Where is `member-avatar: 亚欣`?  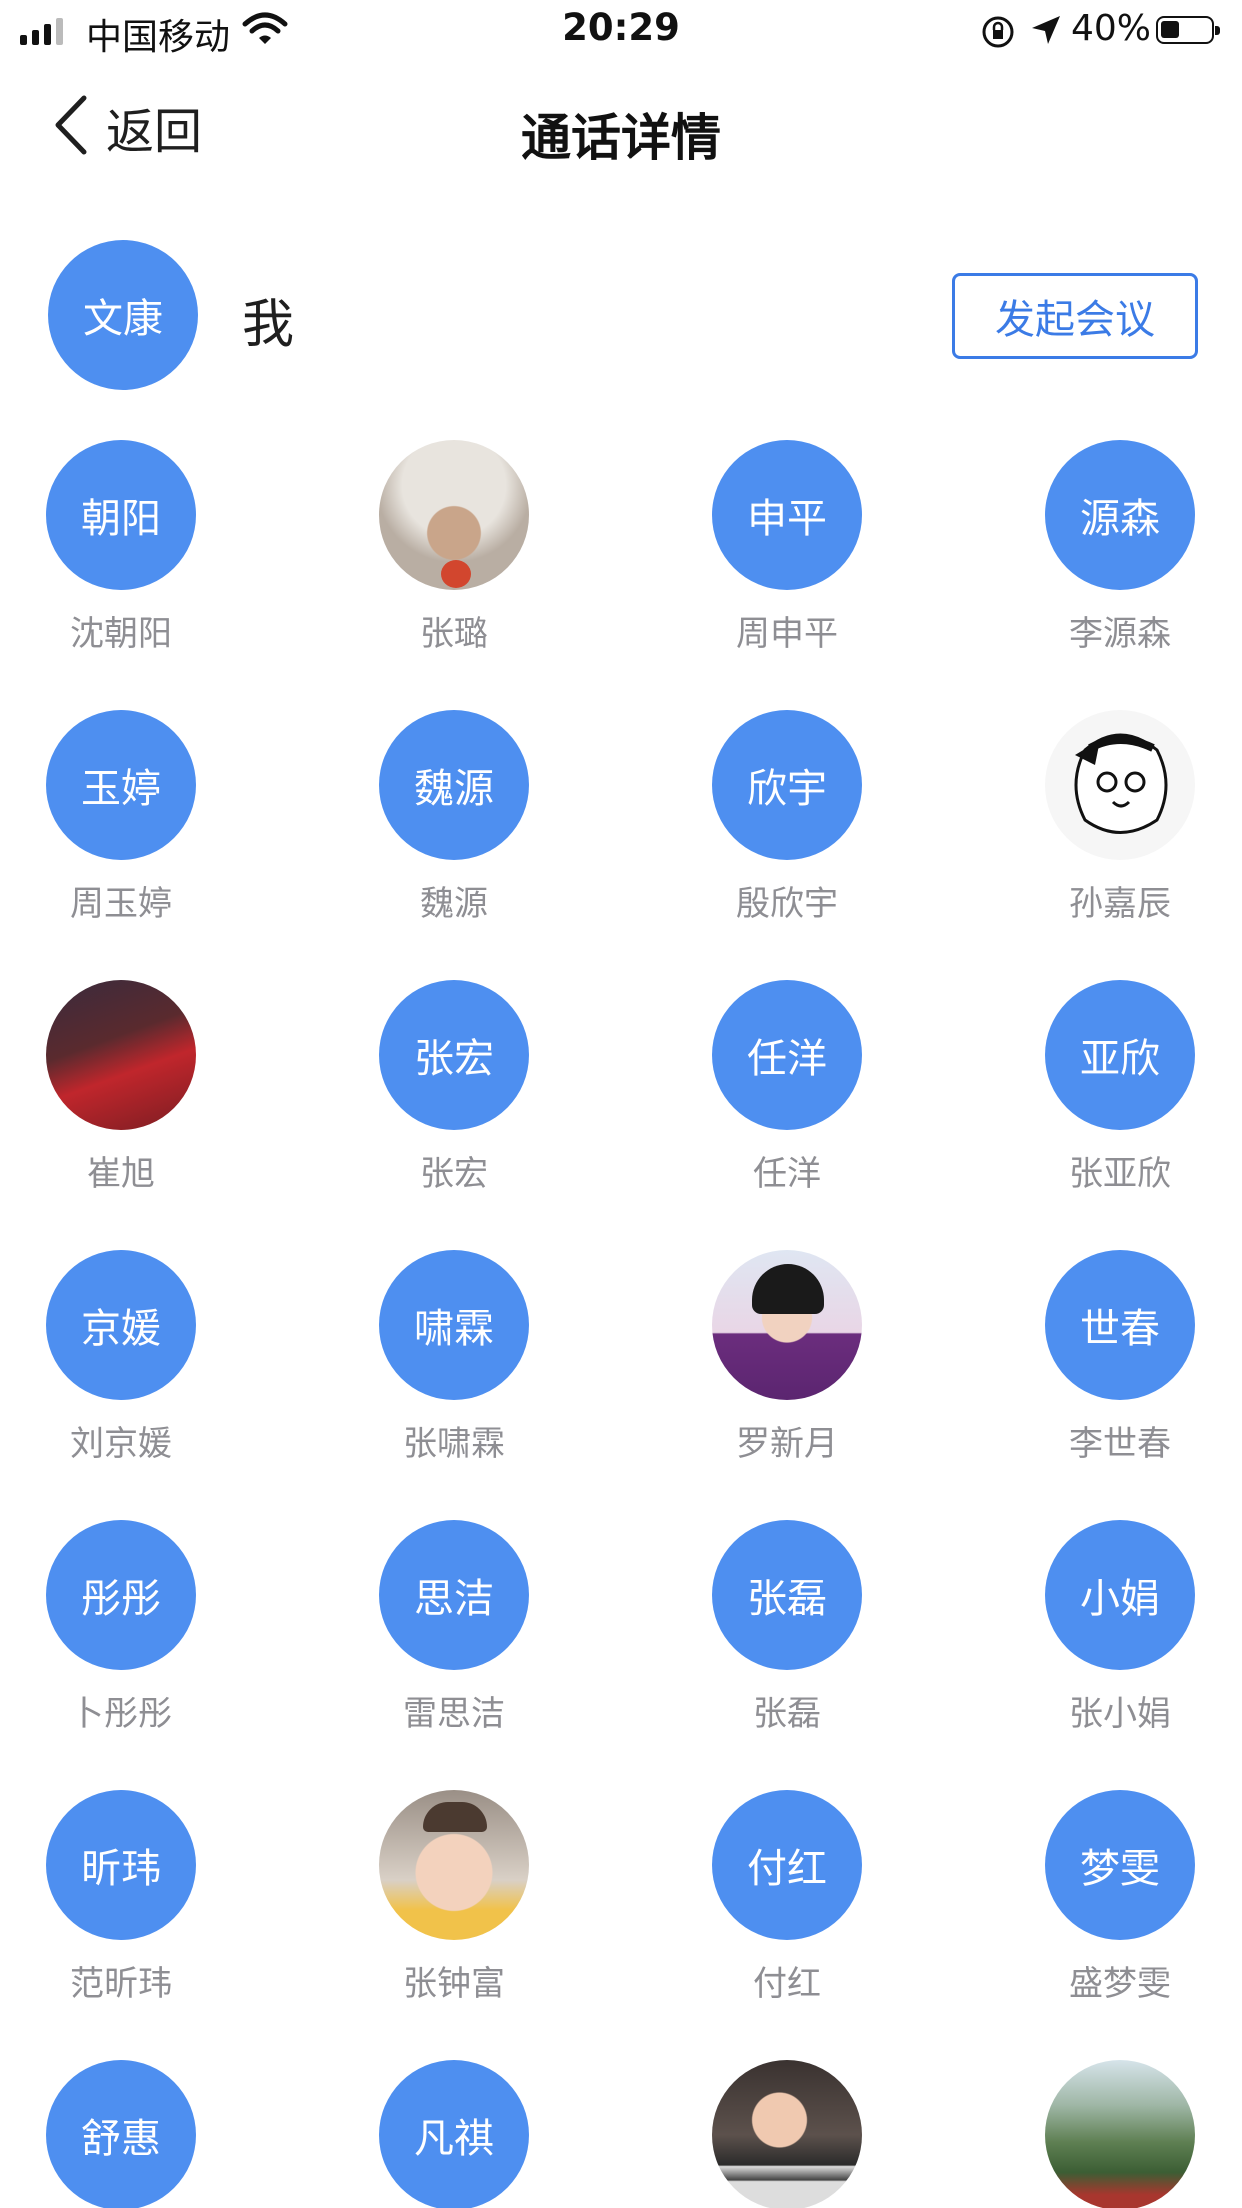
member-avatar: 亚欣 is located at coordinates (1120, 1055).